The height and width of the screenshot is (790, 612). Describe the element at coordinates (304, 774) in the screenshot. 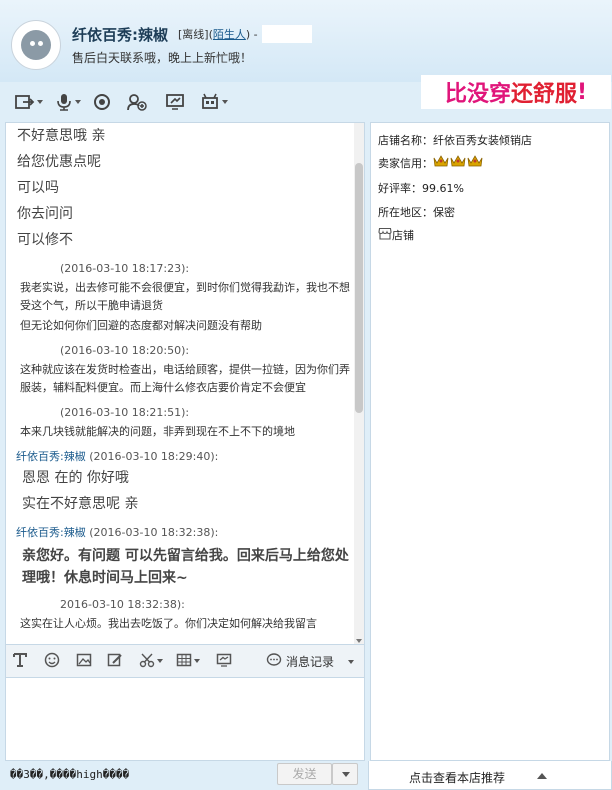

I see `send-button: 发送` at that location.